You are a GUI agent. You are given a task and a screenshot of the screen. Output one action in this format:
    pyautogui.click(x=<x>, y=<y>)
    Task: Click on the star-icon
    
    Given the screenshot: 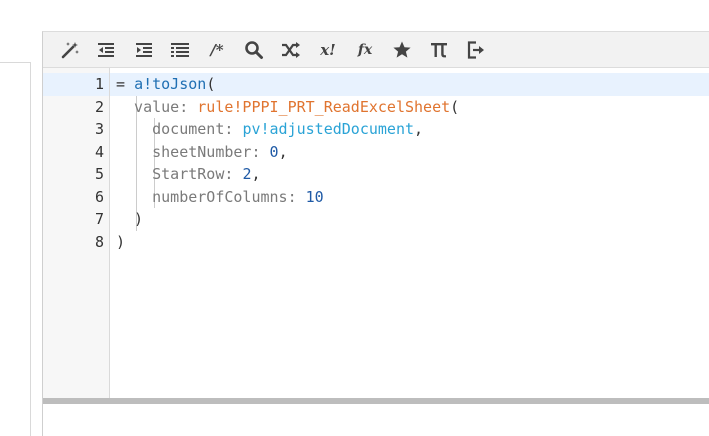 What is the action you would take?
    pyautogui.click(x=402, y=50)
    